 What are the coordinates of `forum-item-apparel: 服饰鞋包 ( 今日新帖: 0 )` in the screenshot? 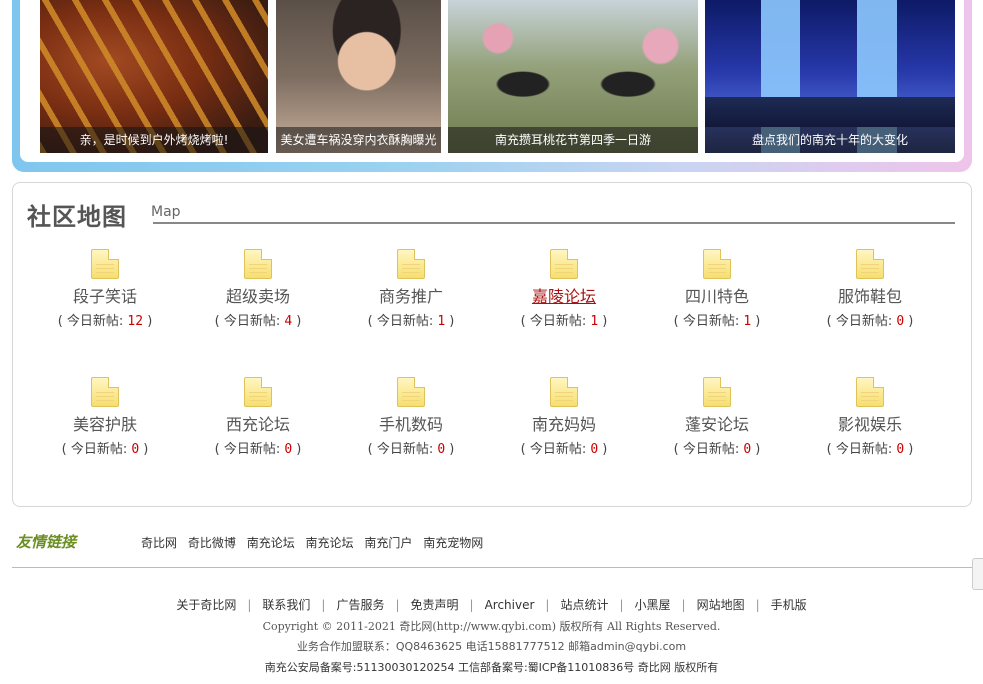 It's located at (870, 289).